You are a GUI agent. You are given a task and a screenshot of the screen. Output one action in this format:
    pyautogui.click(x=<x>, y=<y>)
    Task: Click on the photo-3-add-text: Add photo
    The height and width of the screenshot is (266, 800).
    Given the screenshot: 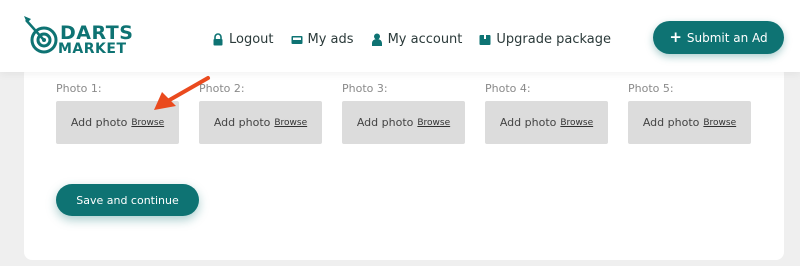 What is the action you would take?
    pyautogui.click(x=385, y=122)
    